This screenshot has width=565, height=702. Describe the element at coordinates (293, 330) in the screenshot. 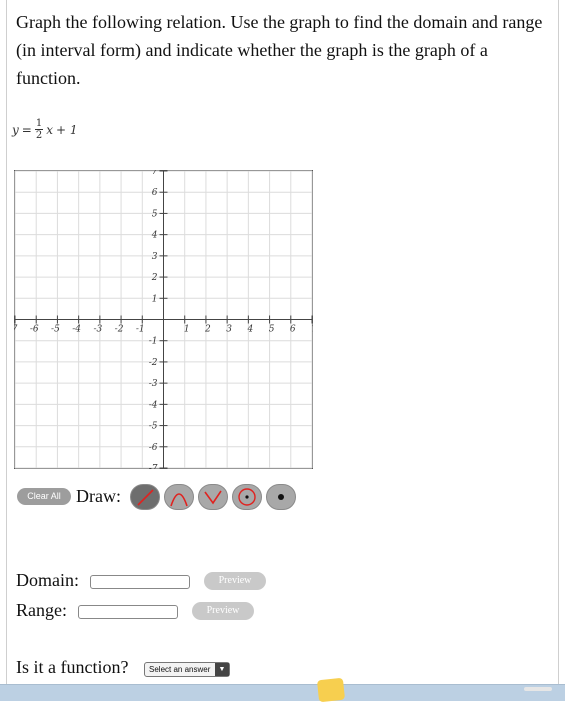

I see `x-tick-label: 6` at that location.